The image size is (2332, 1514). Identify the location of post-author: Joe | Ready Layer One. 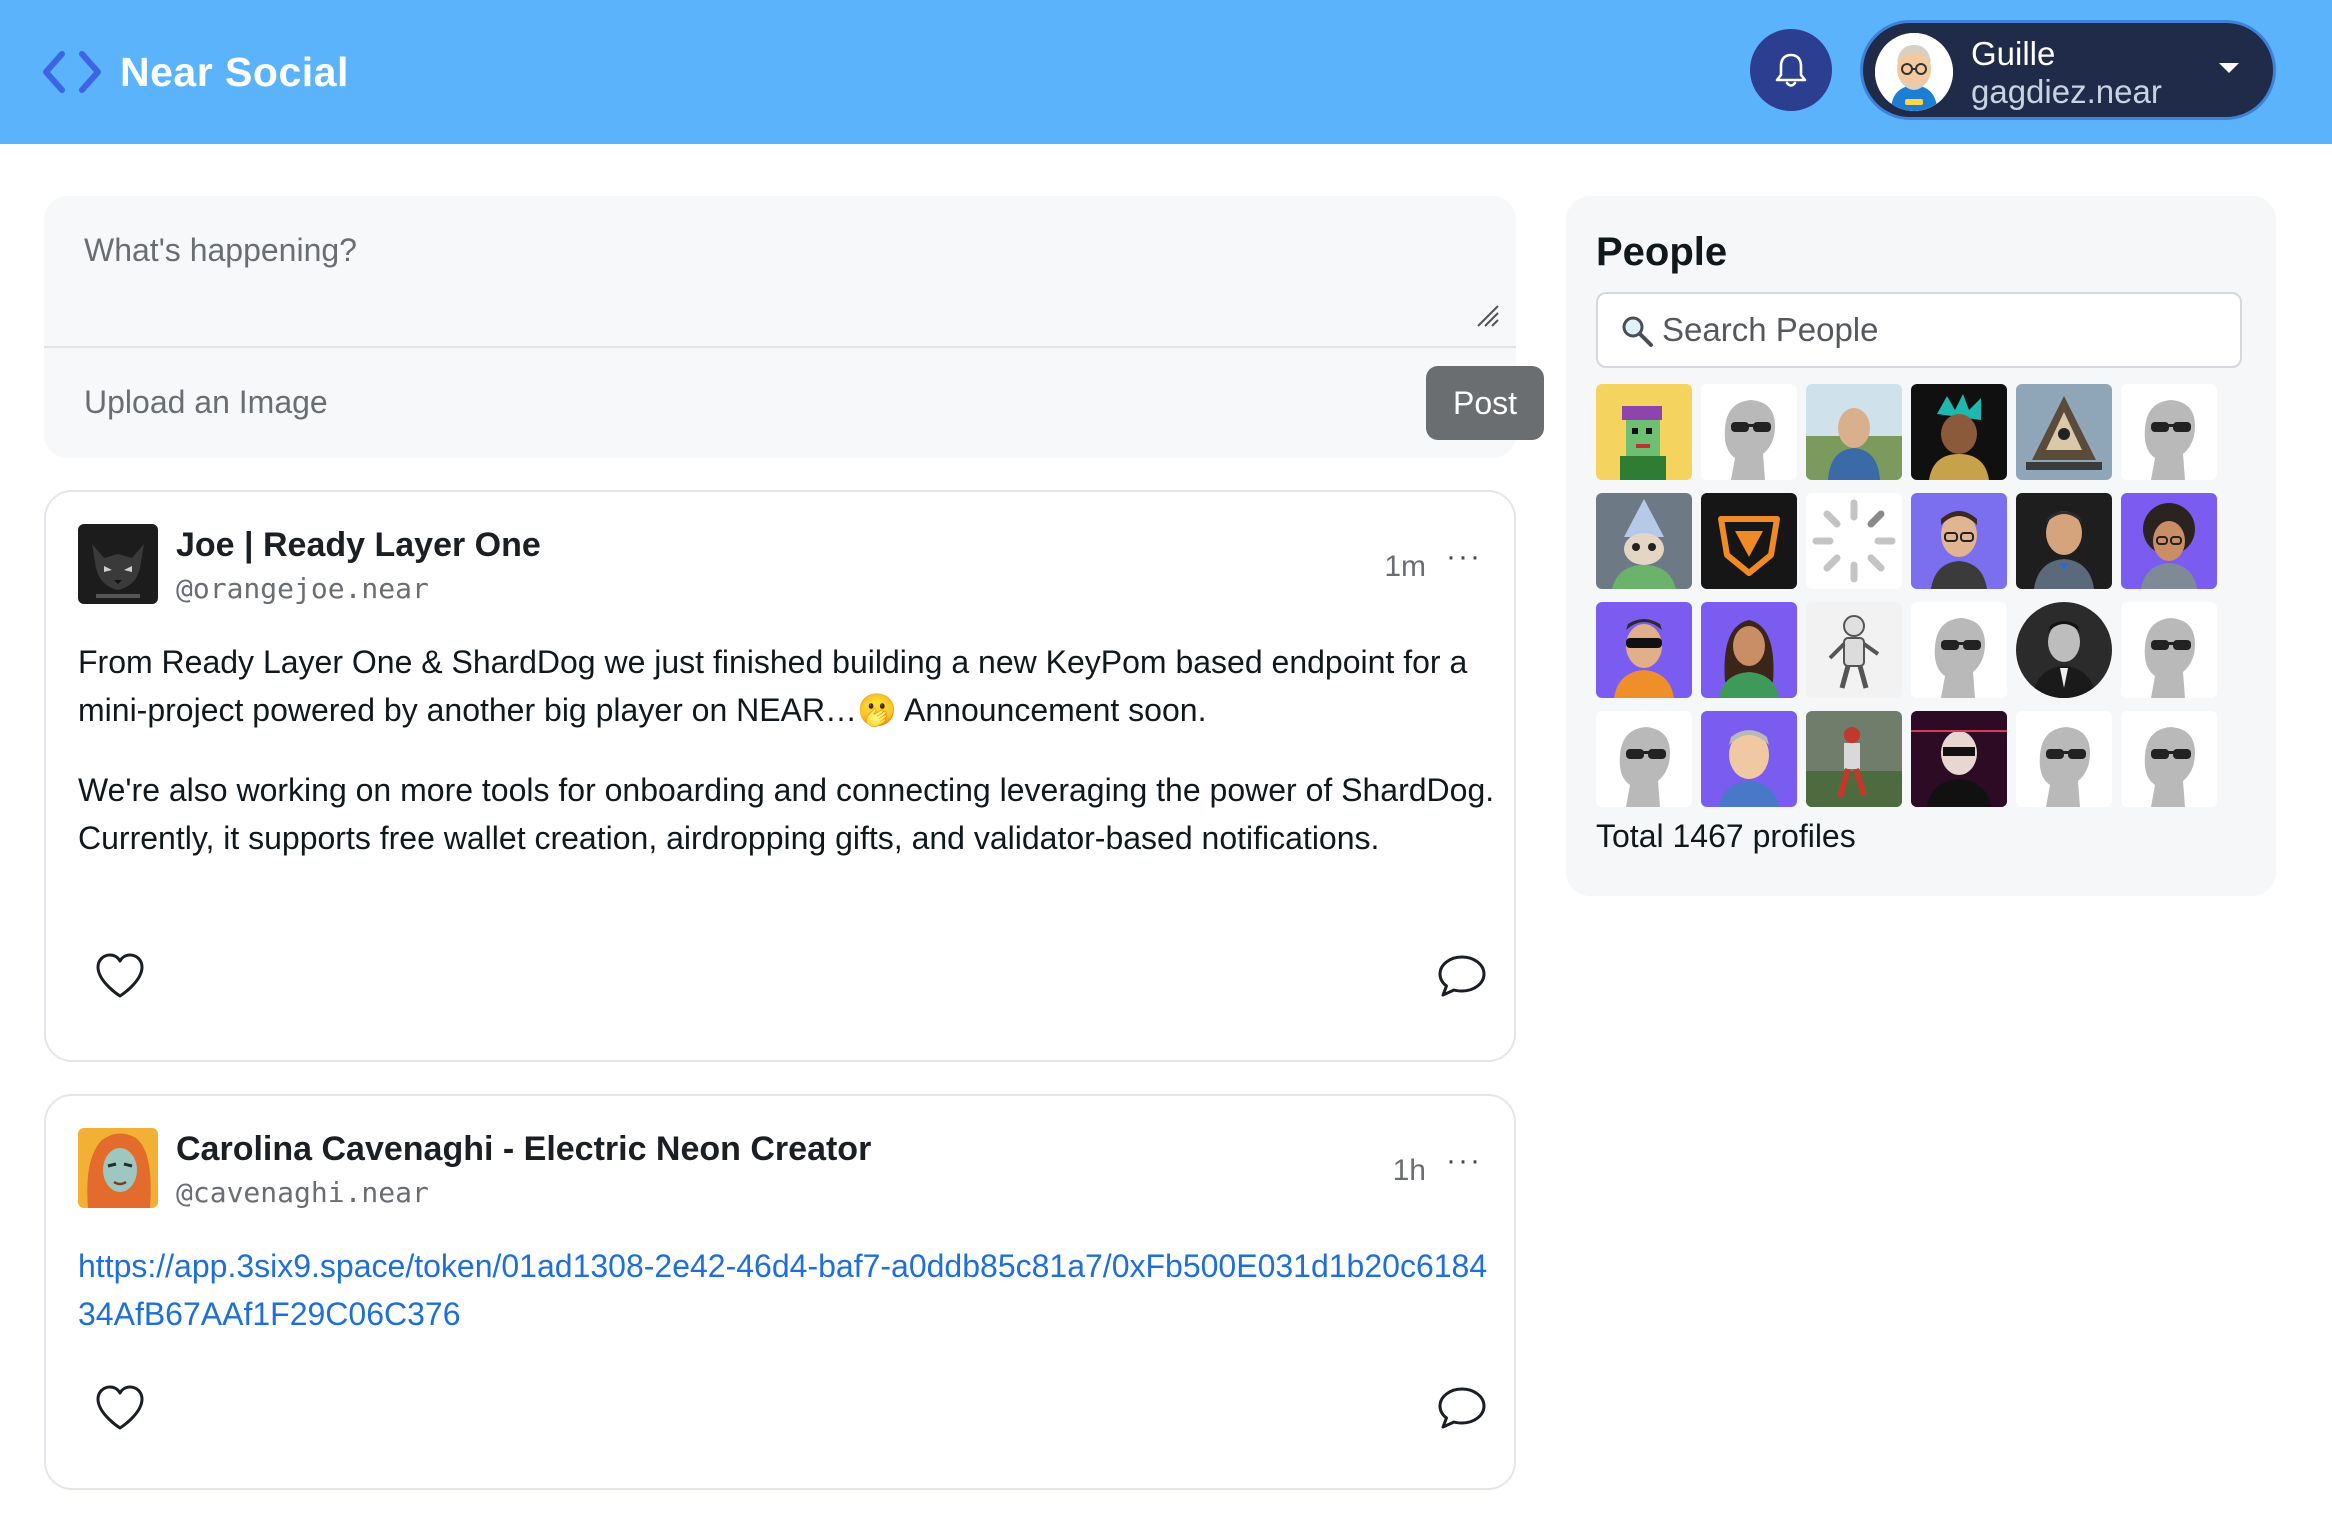
(358, 545).